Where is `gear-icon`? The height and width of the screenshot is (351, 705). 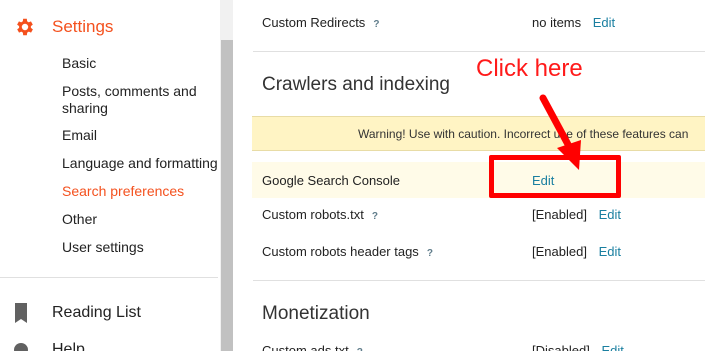
gear-icon is located at coordinates (25, 27).